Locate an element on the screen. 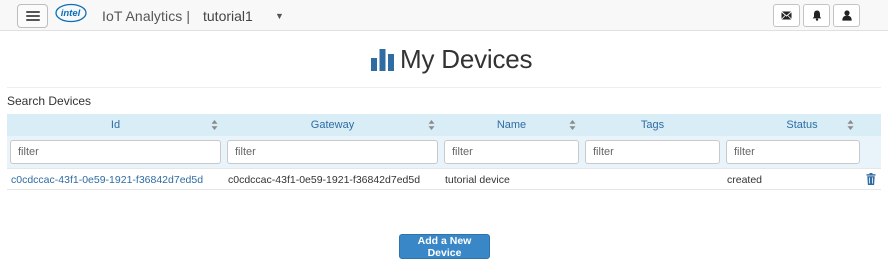  device-status: created is located at coordinates (745, 180).